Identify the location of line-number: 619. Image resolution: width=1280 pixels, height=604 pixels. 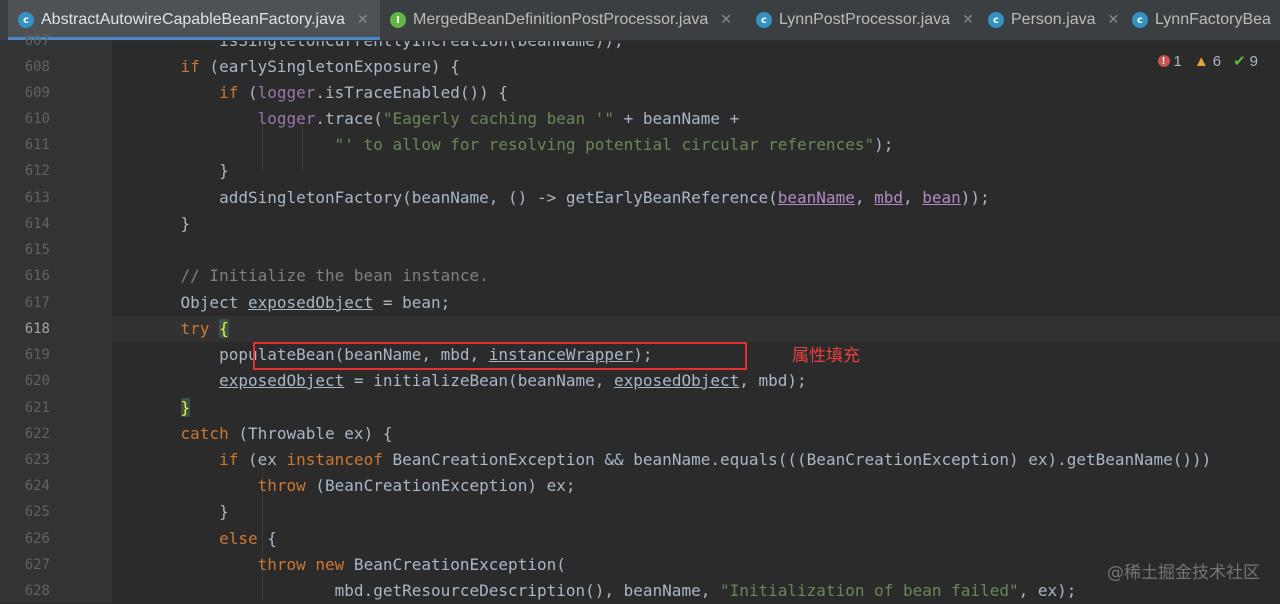
(37, 355).